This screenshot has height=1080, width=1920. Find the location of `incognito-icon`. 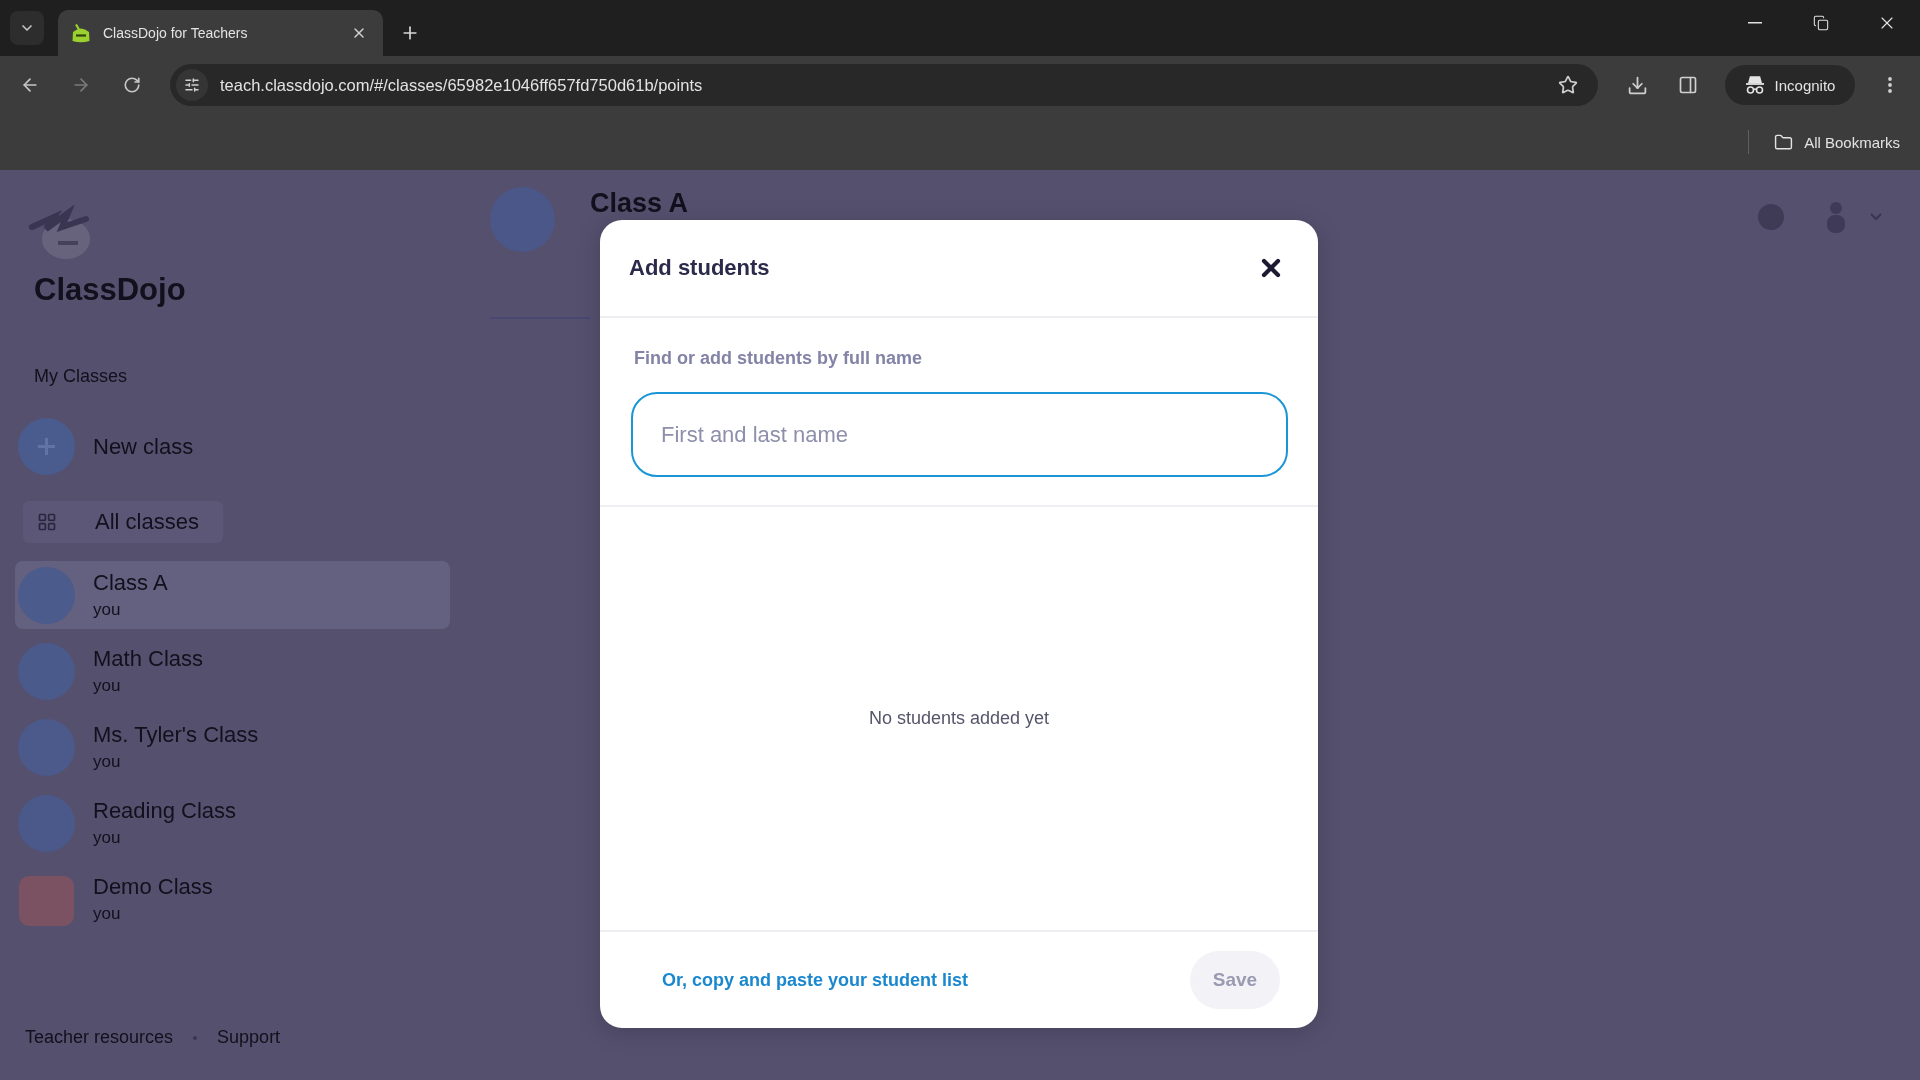

incognito-icon is located at coordinates (1754, 85).